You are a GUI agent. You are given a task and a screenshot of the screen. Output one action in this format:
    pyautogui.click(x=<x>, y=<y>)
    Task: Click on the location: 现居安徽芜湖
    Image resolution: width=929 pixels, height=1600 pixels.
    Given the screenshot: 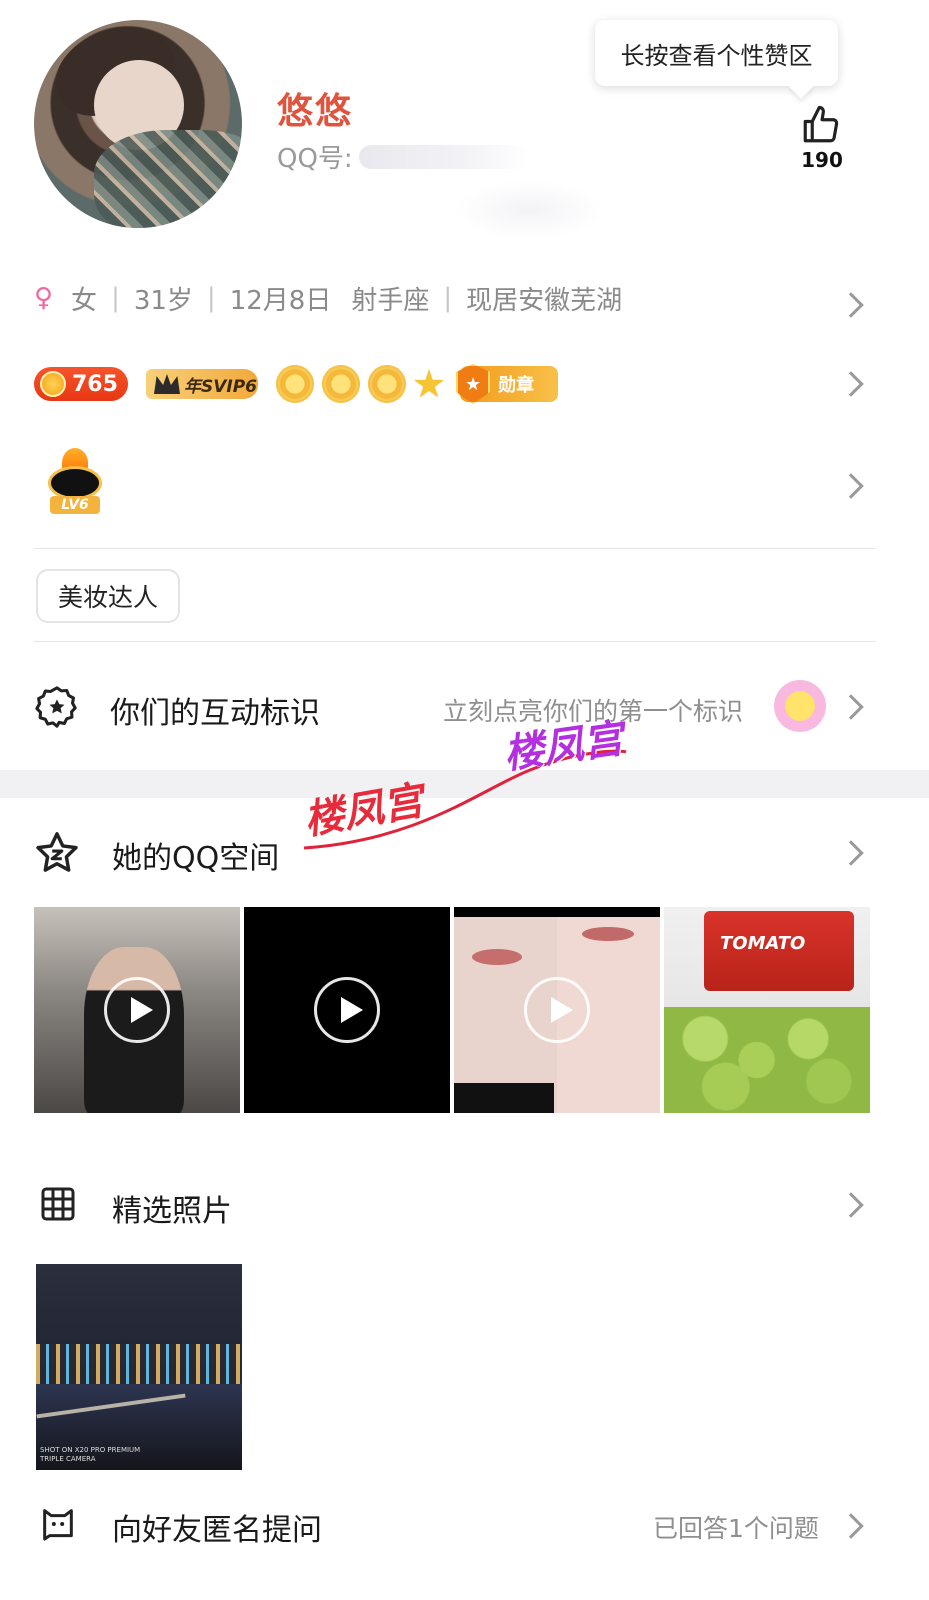 What is the action you would take?
    pyautogui.click(x=544, y=300)
    